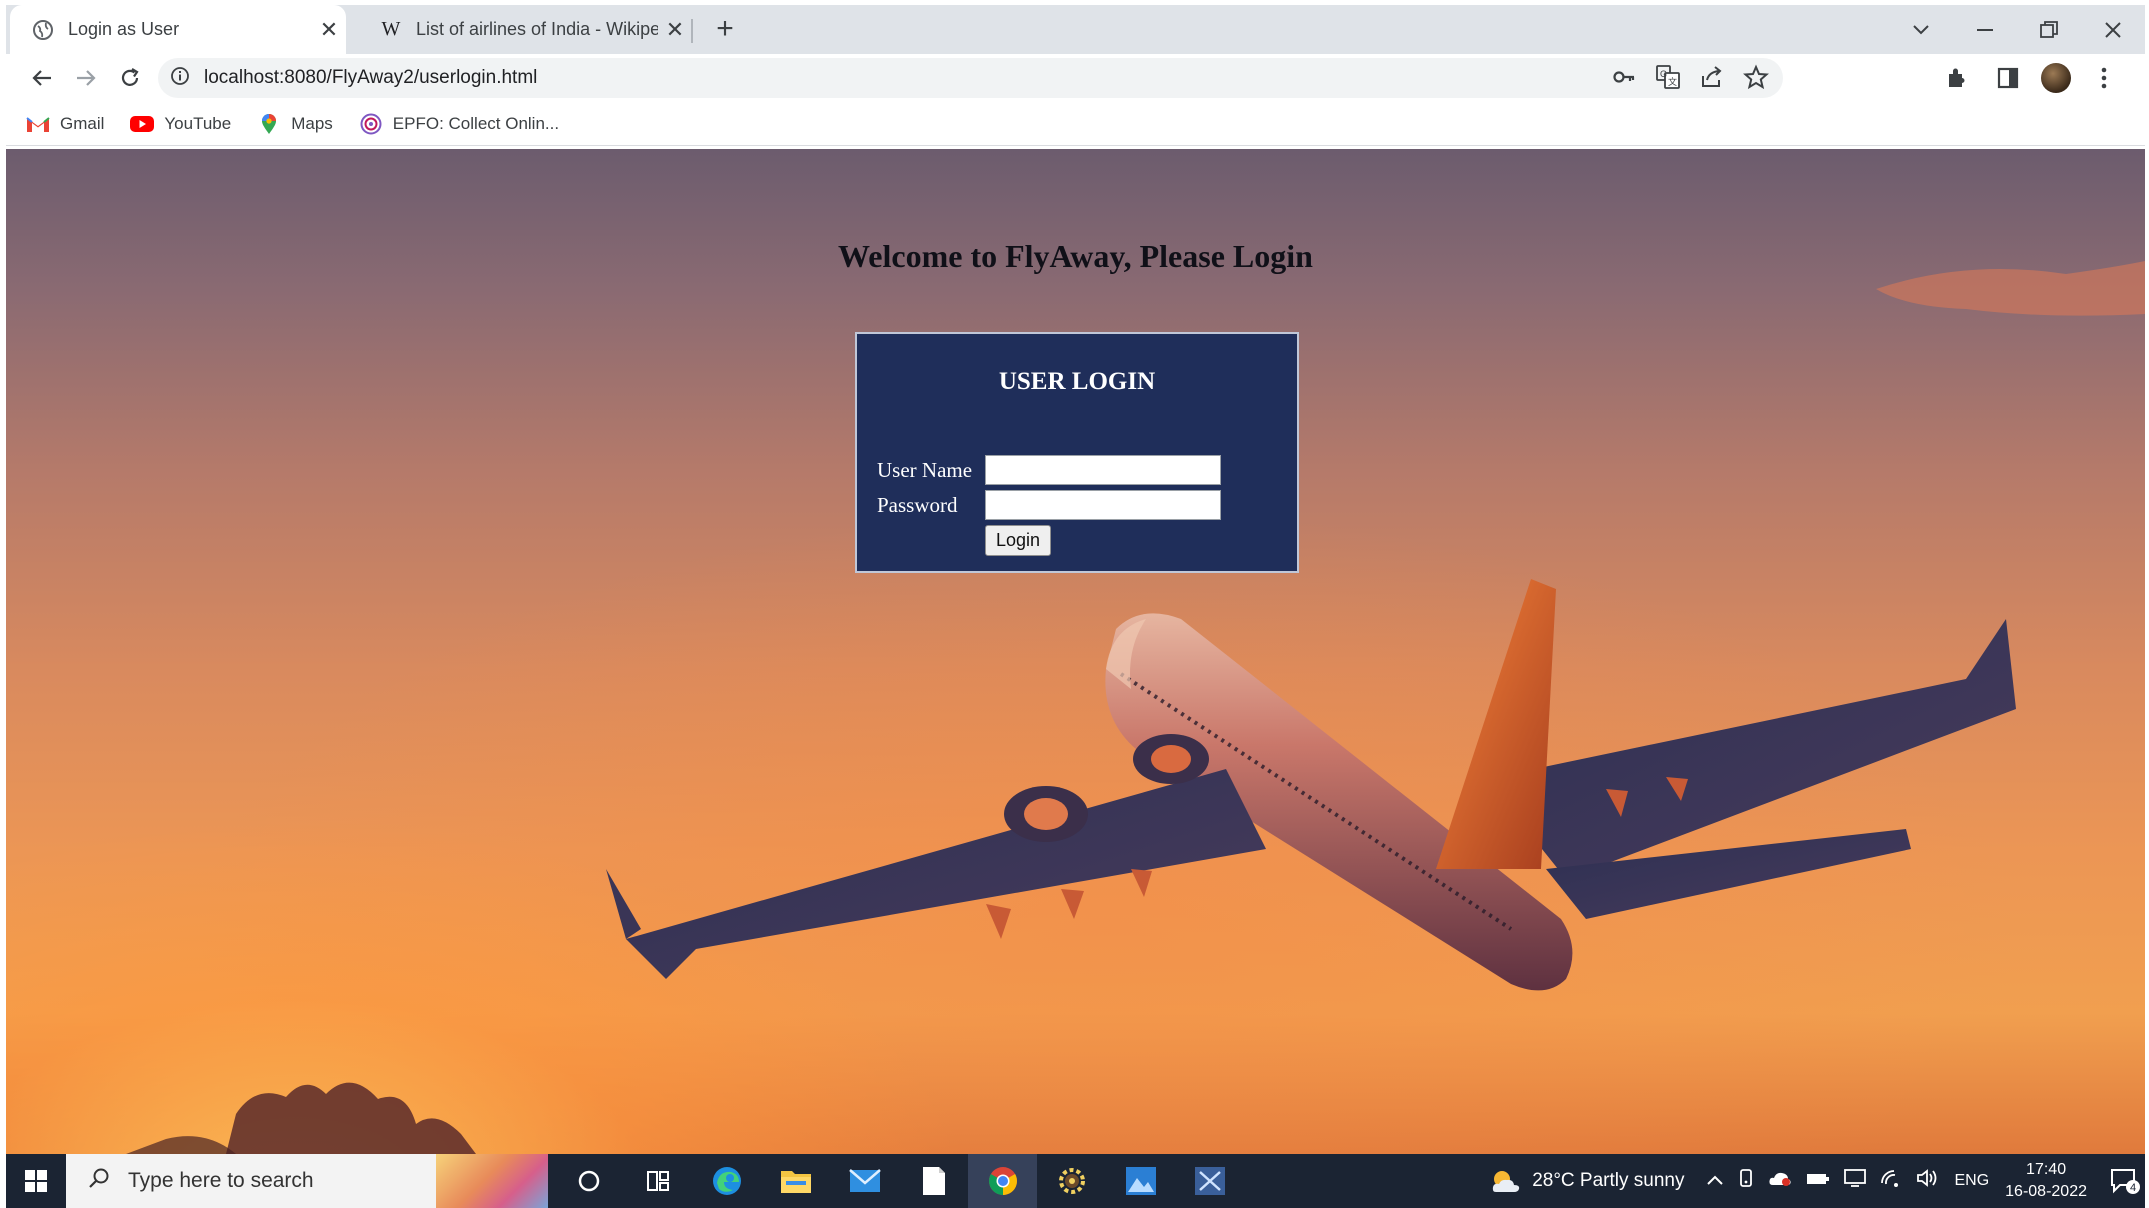 The width and height of the screenshot is (2149, 1208). What do you see at coordinates (2046, 1169) in the screenshot?
I see `clock-time: 17:40` at bounding box center [2046, 1169].